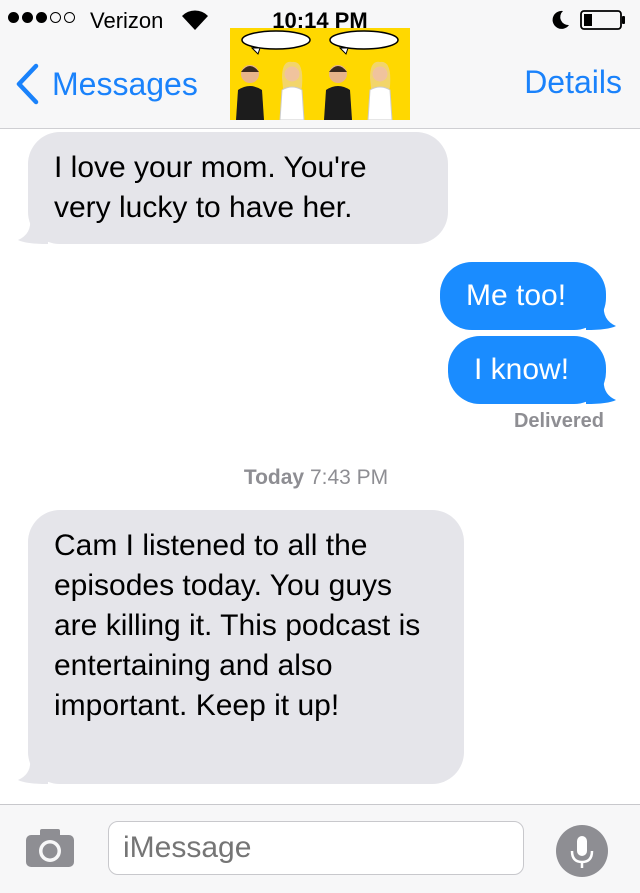 The height and width of the screenshot is (893, 640). Describe the element at coordinates (316, 848) in the screenshot. I see `message-input` at that location.